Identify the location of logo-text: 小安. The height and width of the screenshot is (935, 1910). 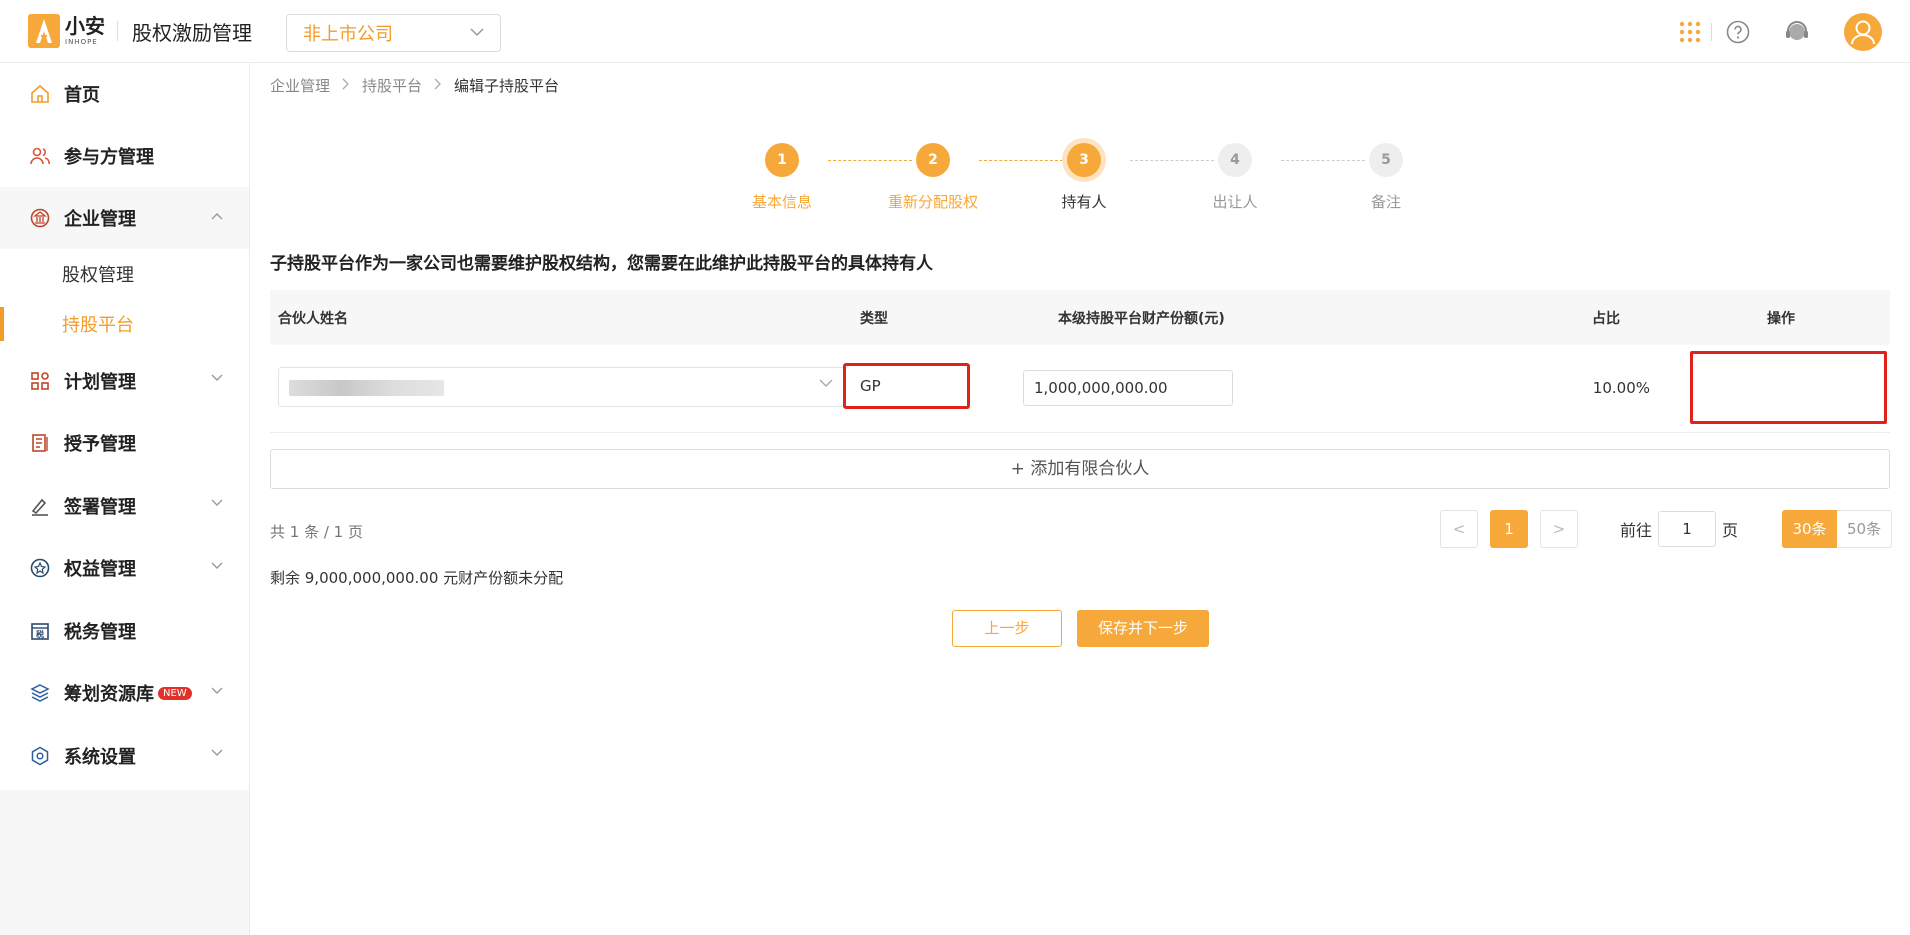
(85, 26).